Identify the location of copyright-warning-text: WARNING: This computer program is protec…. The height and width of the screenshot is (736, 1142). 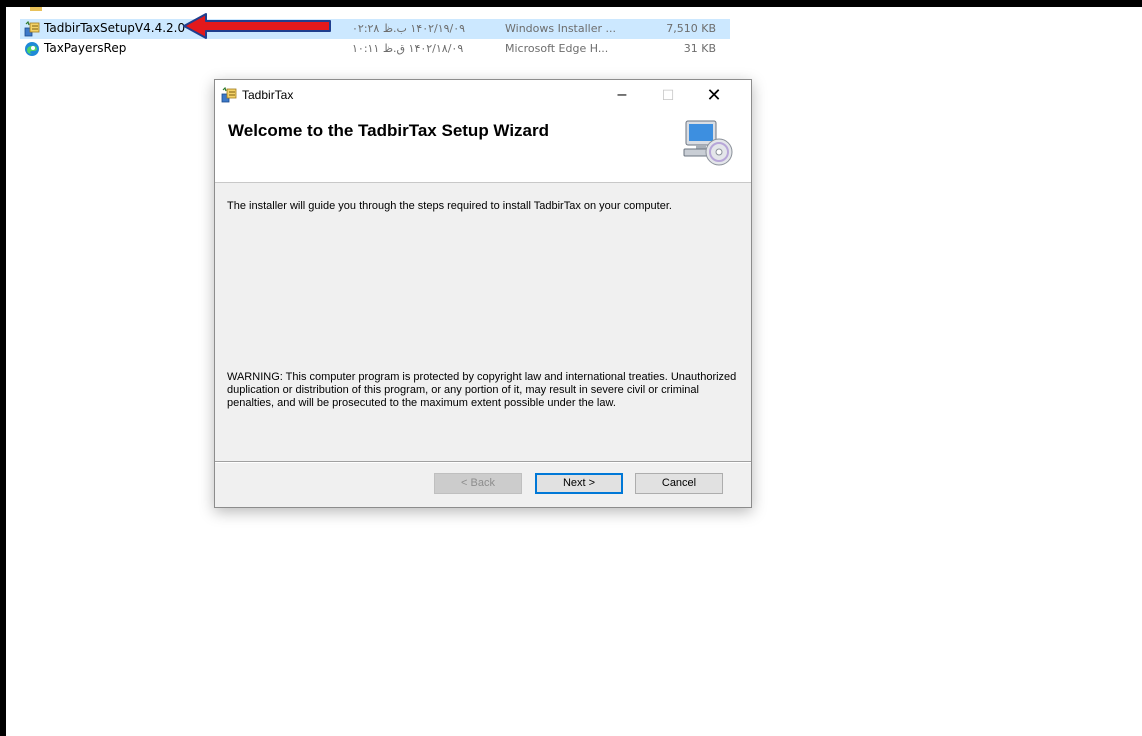
(482, 390).